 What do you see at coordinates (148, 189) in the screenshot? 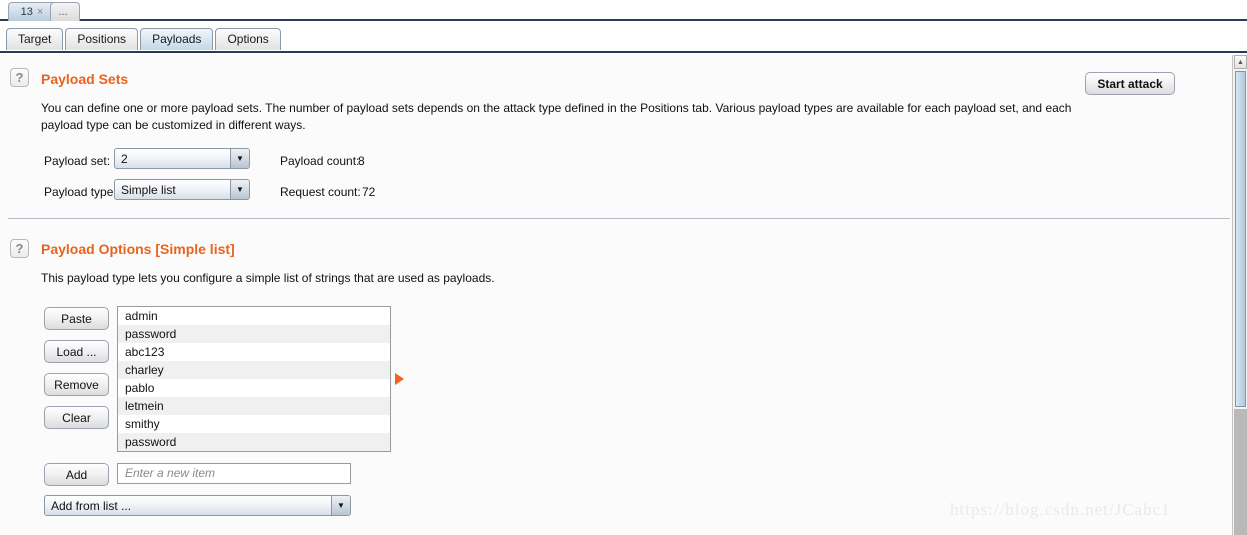
I see `payload-type-value: Simple list` at bounding box center [148, 189].